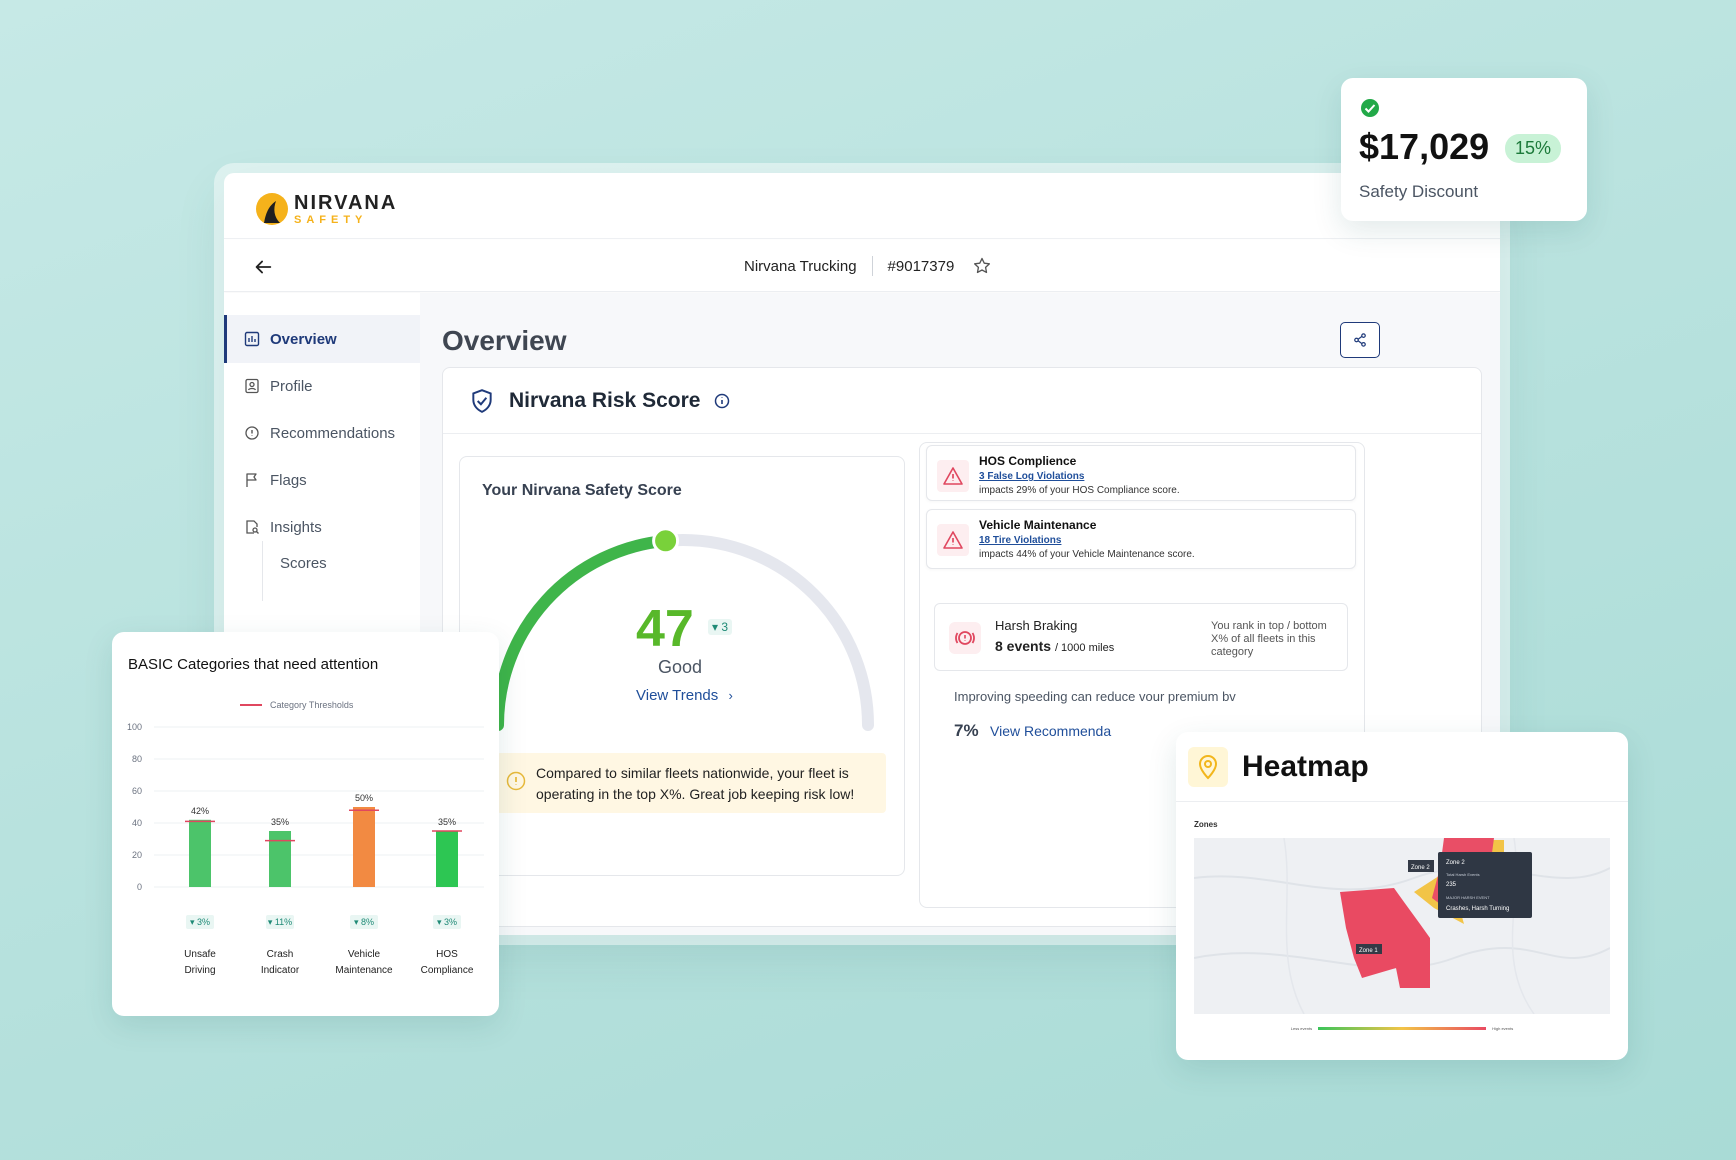 The image size is (1736, 1160). I want to click on chevron-right-icon: ›, so click(730, 695).